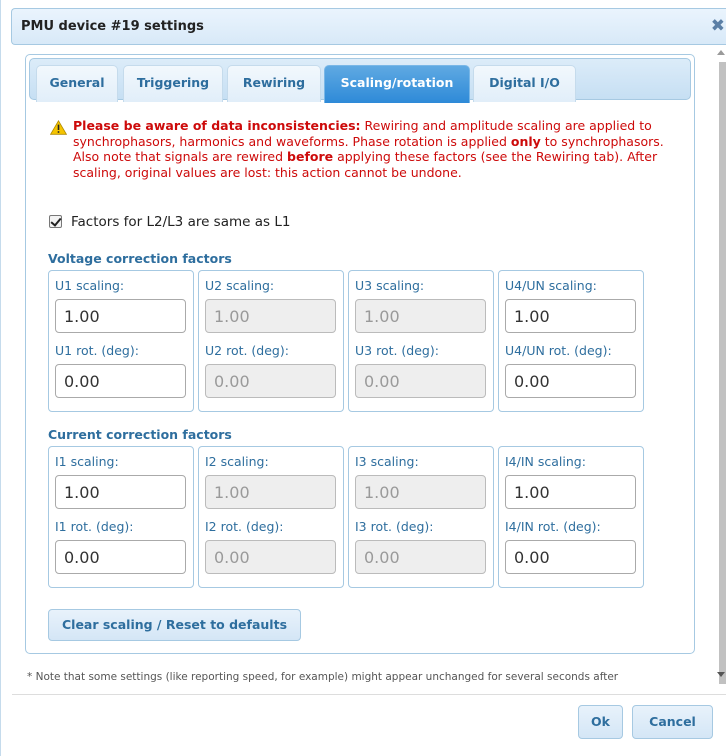  I want to click on u2-scaling-label: U2 scaling:, so click(240, 285).